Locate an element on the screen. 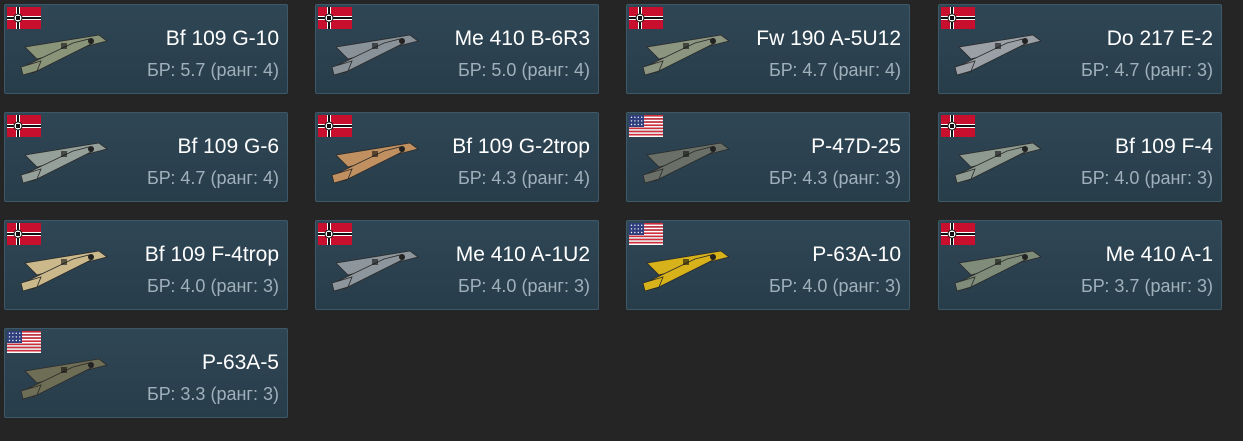 Image resolution: width=1243 pixels, height=441 pixels. battle-rating: БР: 5.7 (ранг: 4) is located at coordinates (212, 70).